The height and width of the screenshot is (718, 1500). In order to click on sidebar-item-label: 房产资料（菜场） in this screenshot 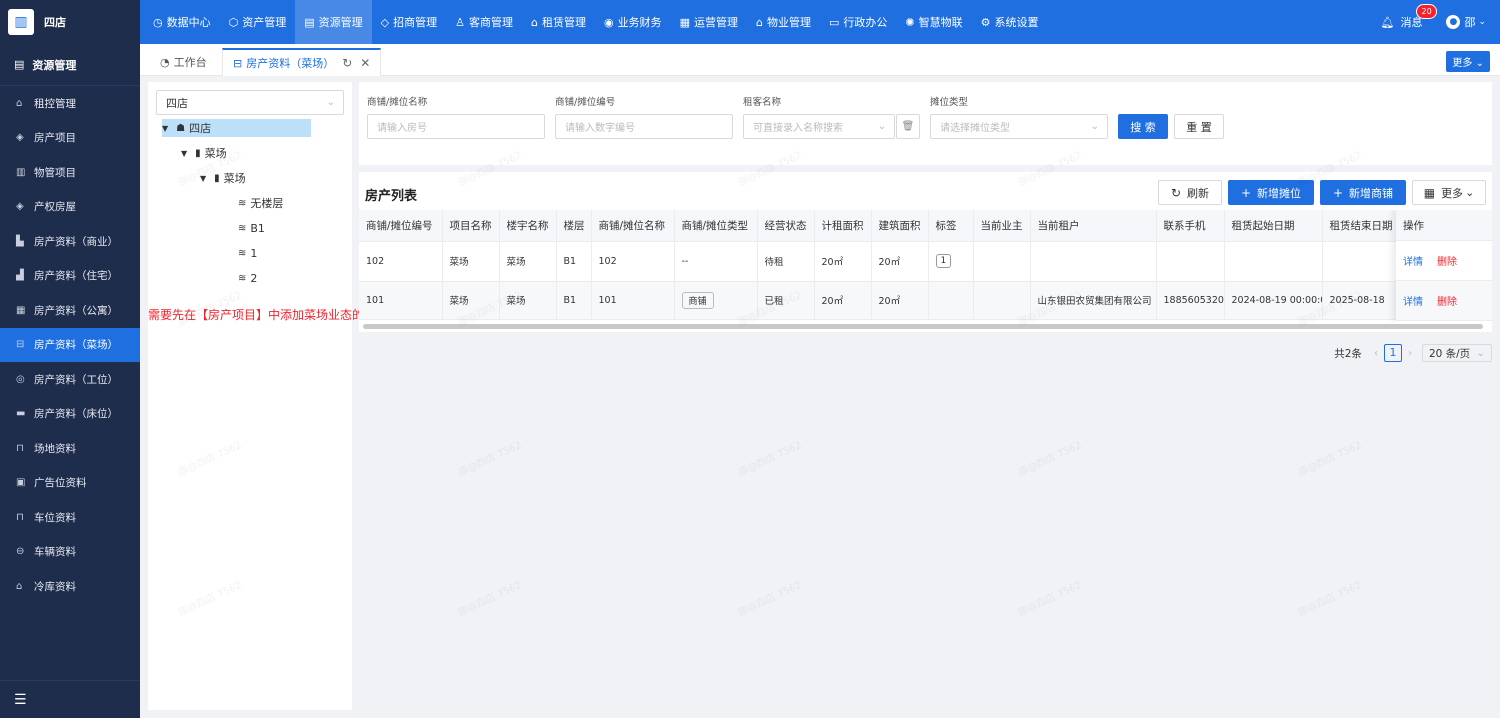, I will do `click(76, 345)`.